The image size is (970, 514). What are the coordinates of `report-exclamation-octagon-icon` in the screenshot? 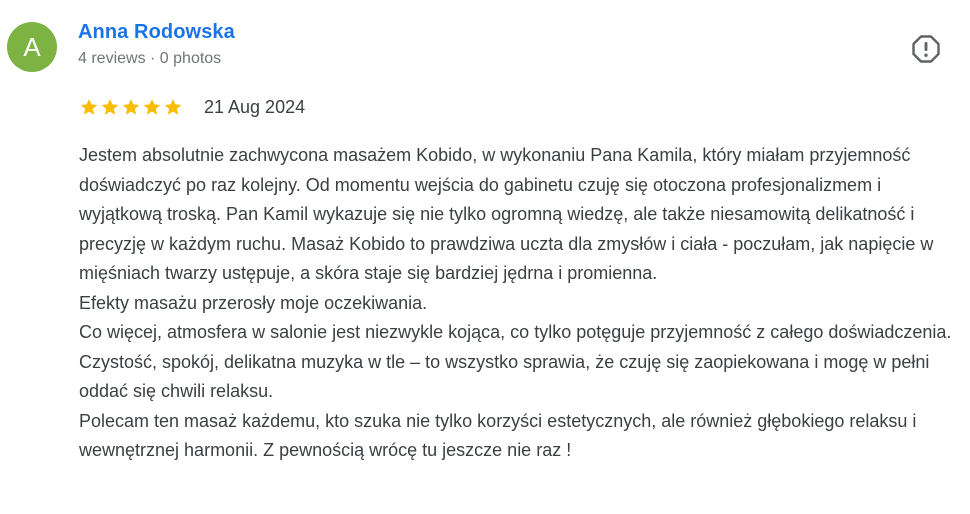 It's located at (926, 49).